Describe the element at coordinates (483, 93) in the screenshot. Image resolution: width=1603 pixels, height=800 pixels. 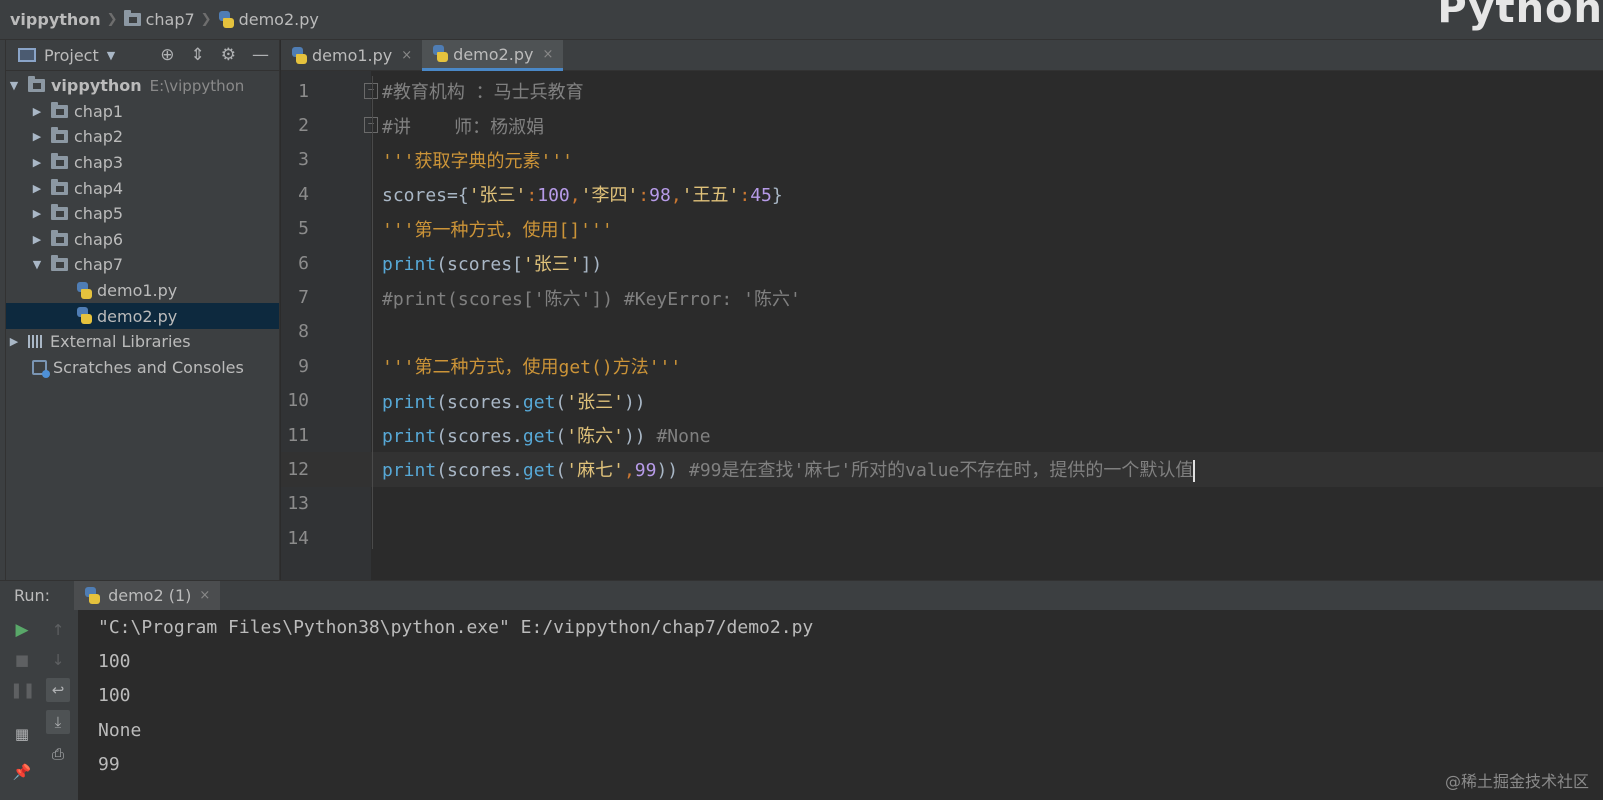
I see `code-text: #教育机构 ：马士兵教育` at that location.